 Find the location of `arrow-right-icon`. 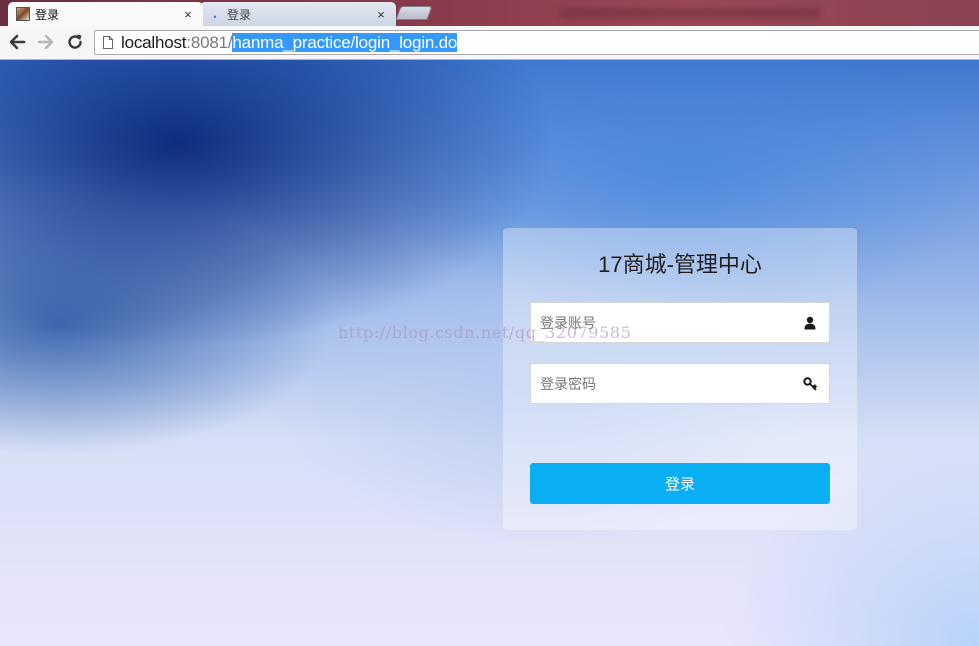

arrow-right-icon is located at coordinates (45, 42).